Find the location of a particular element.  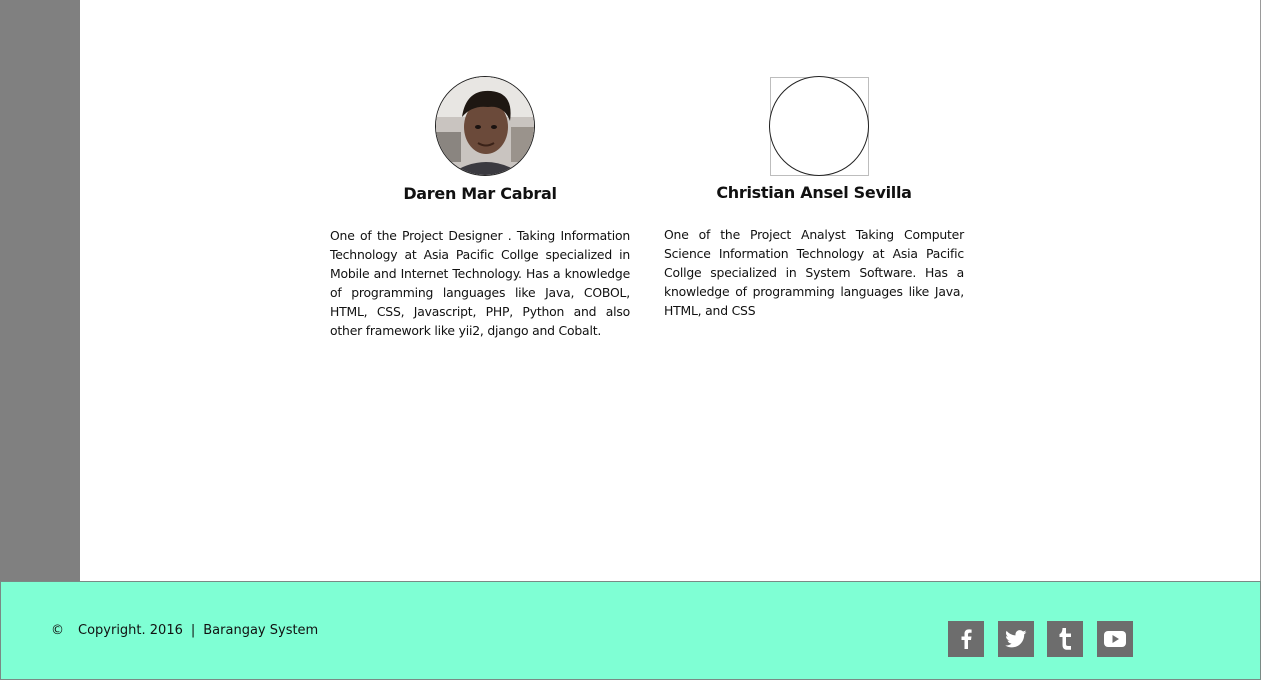

twitter-button is located at coordinates (1016, 639).